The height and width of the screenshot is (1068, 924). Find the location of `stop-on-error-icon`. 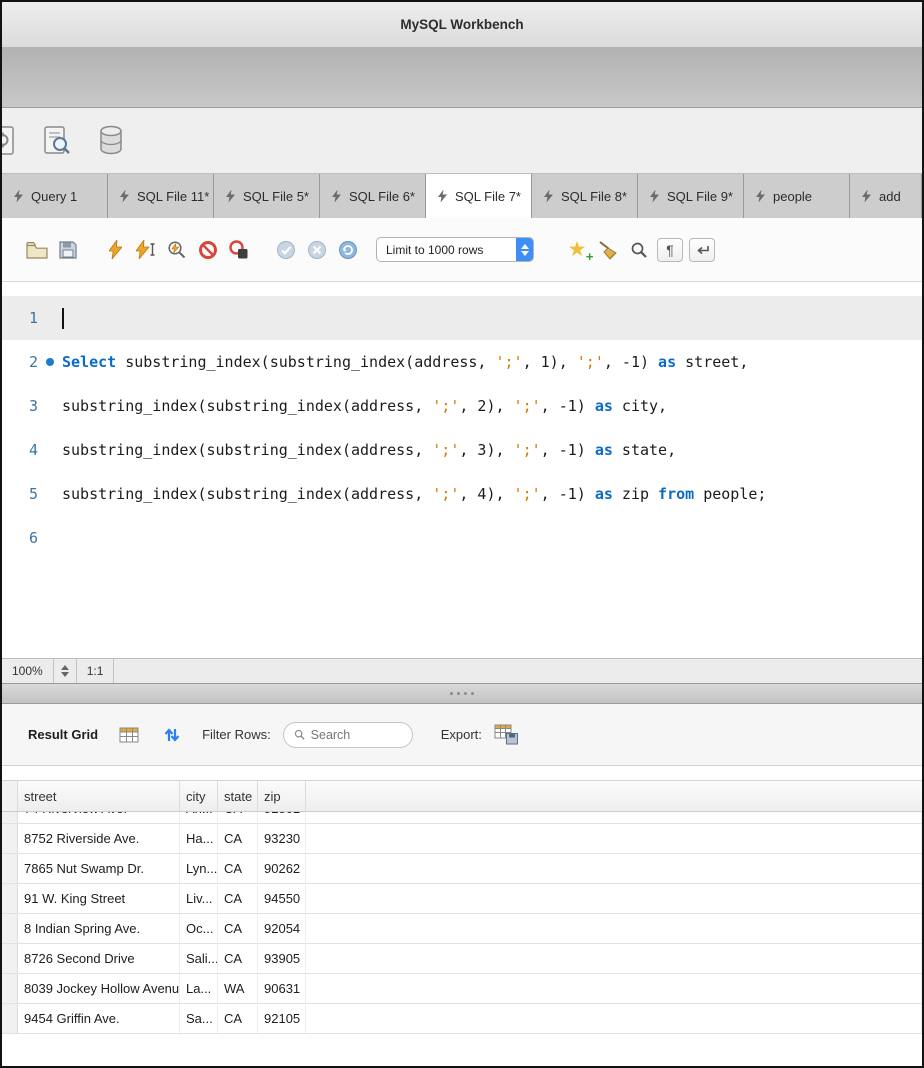

stop-on-error-icon is located at coordinates (238, 248).